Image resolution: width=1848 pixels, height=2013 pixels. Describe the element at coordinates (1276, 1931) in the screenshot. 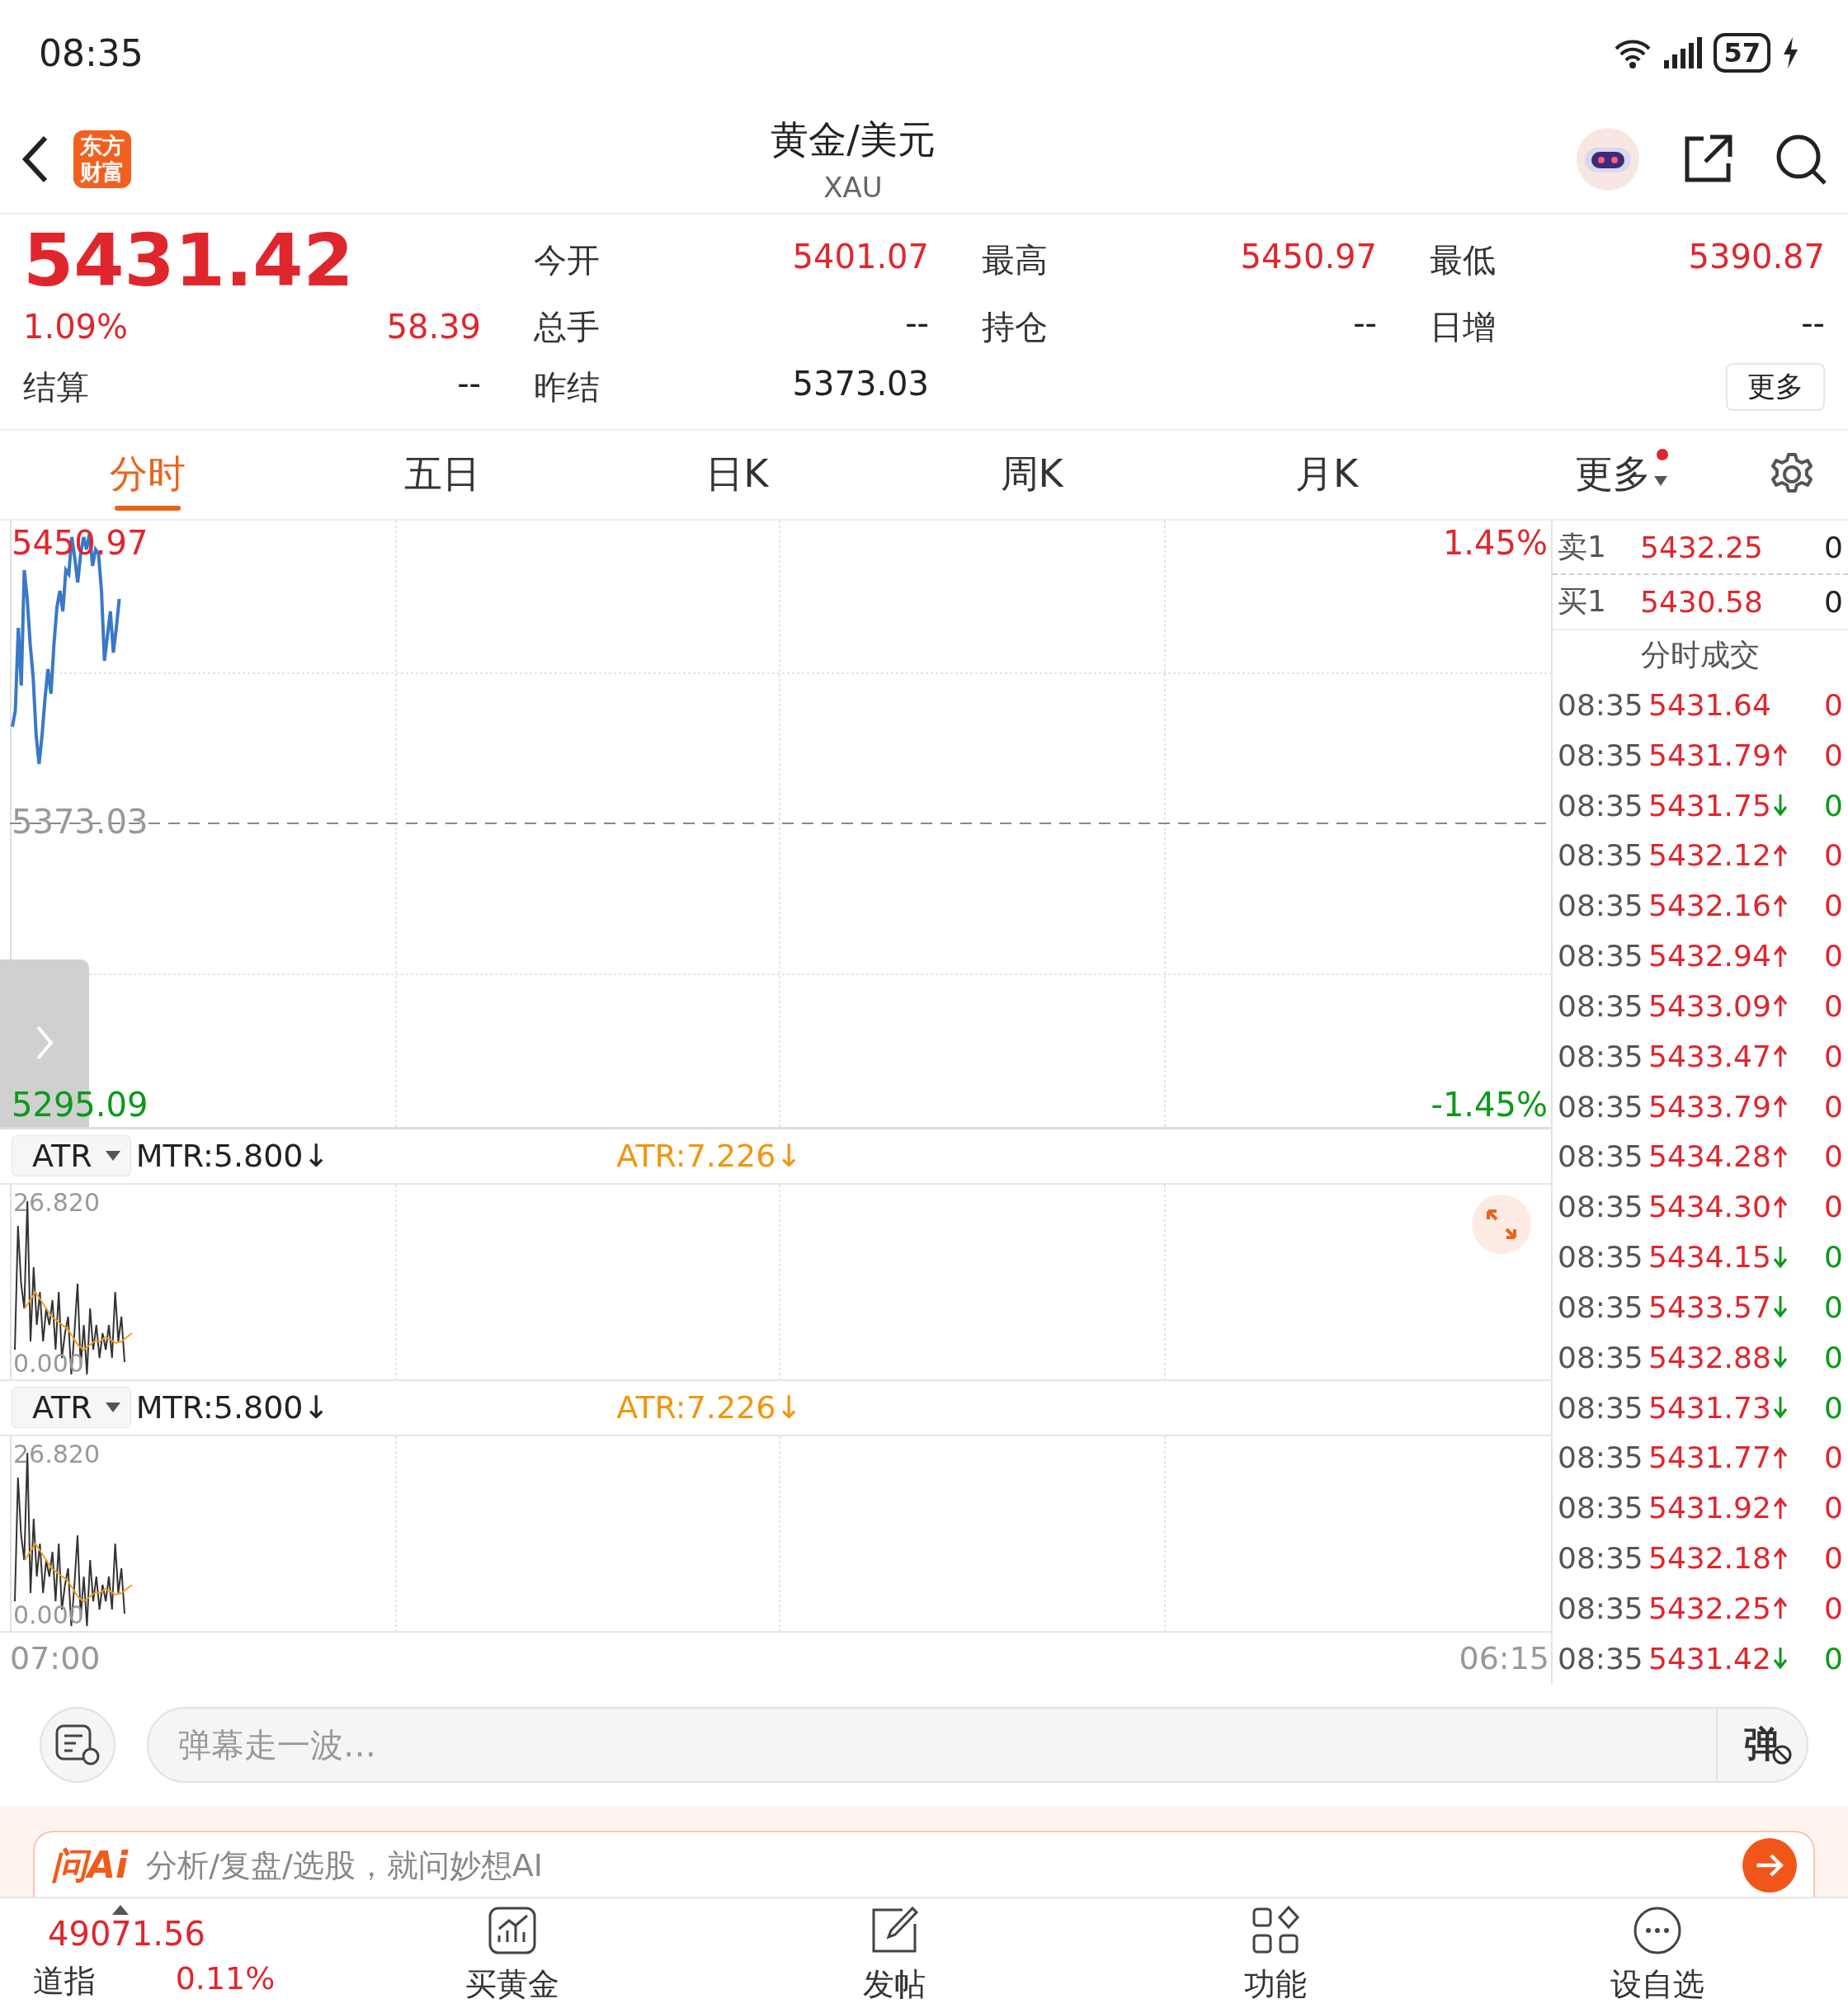

I see `apps-icon` at that location.